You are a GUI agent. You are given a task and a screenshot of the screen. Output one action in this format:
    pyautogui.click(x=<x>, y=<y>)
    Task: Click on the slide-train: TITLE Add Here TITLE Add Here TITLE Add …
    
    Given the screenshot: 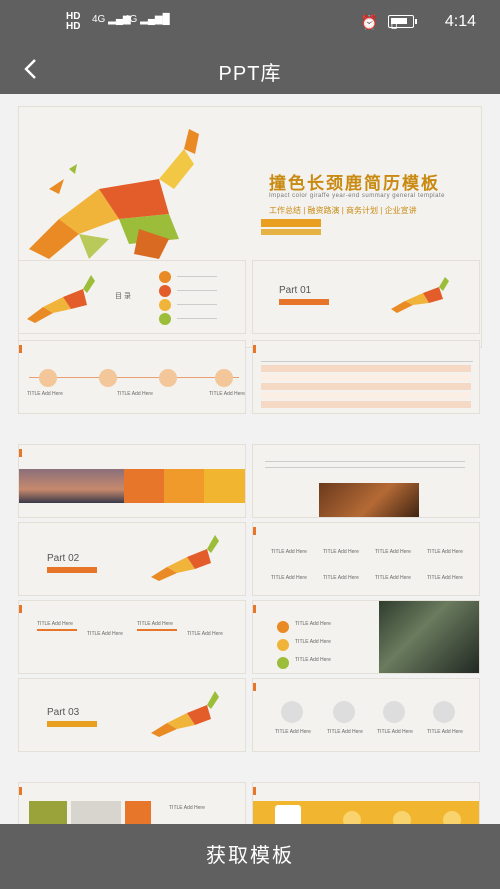 What is the action you would take?
    pyautogui.click(x=366, y=637)
    